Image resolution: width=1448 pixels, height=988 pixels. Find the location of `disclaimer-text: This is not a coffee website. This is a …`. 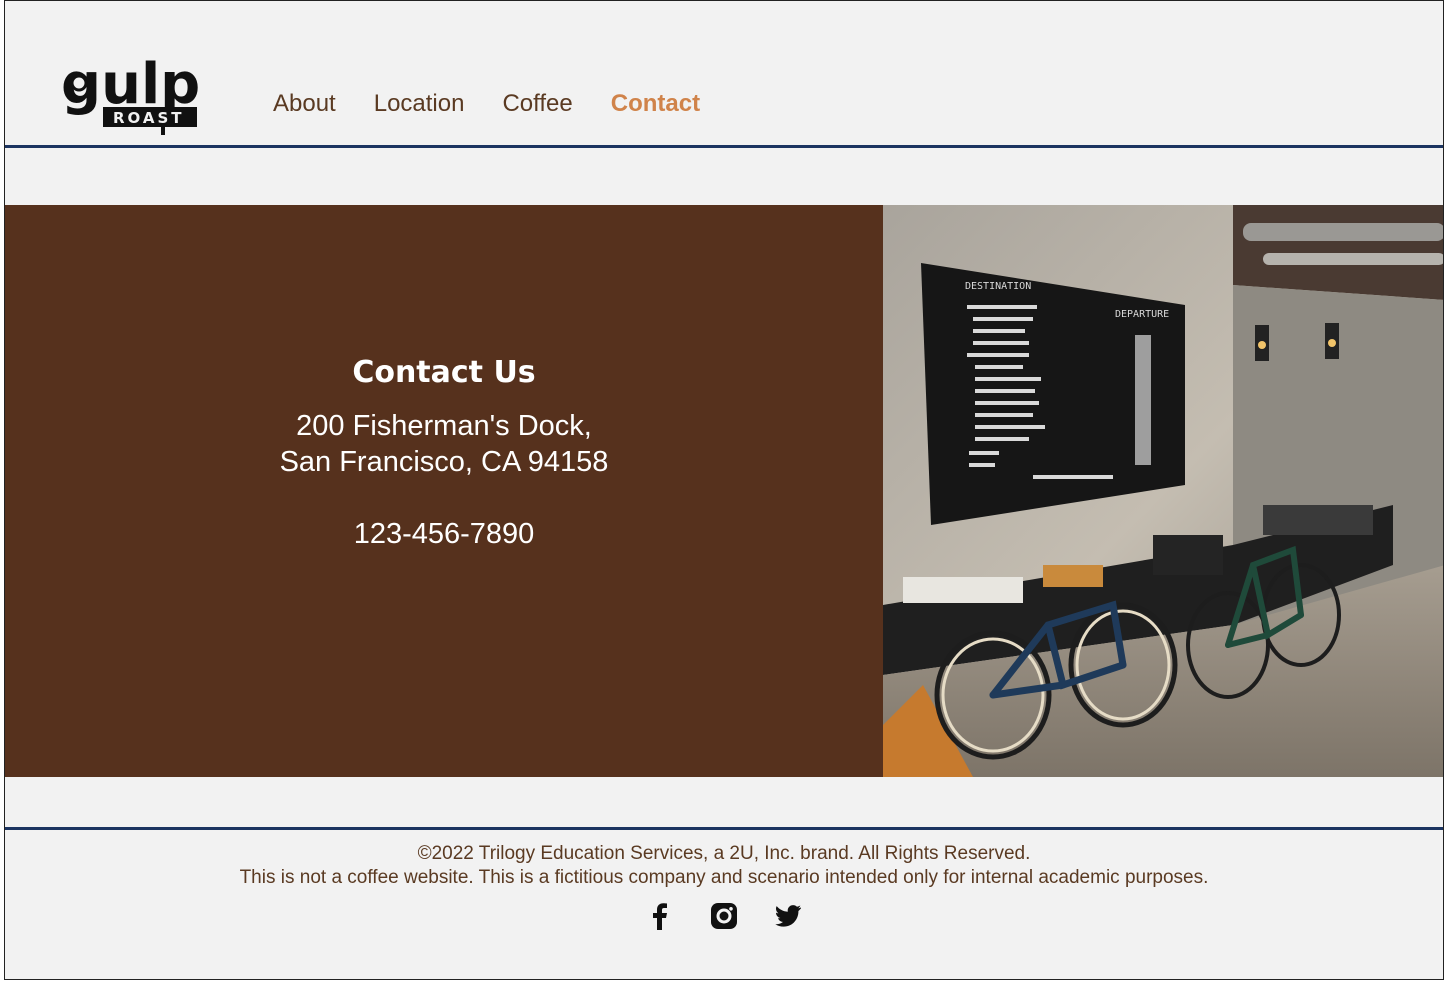

disclaimer-text: This is not a coffee website. This is a … is located at coordinates (724, 877).